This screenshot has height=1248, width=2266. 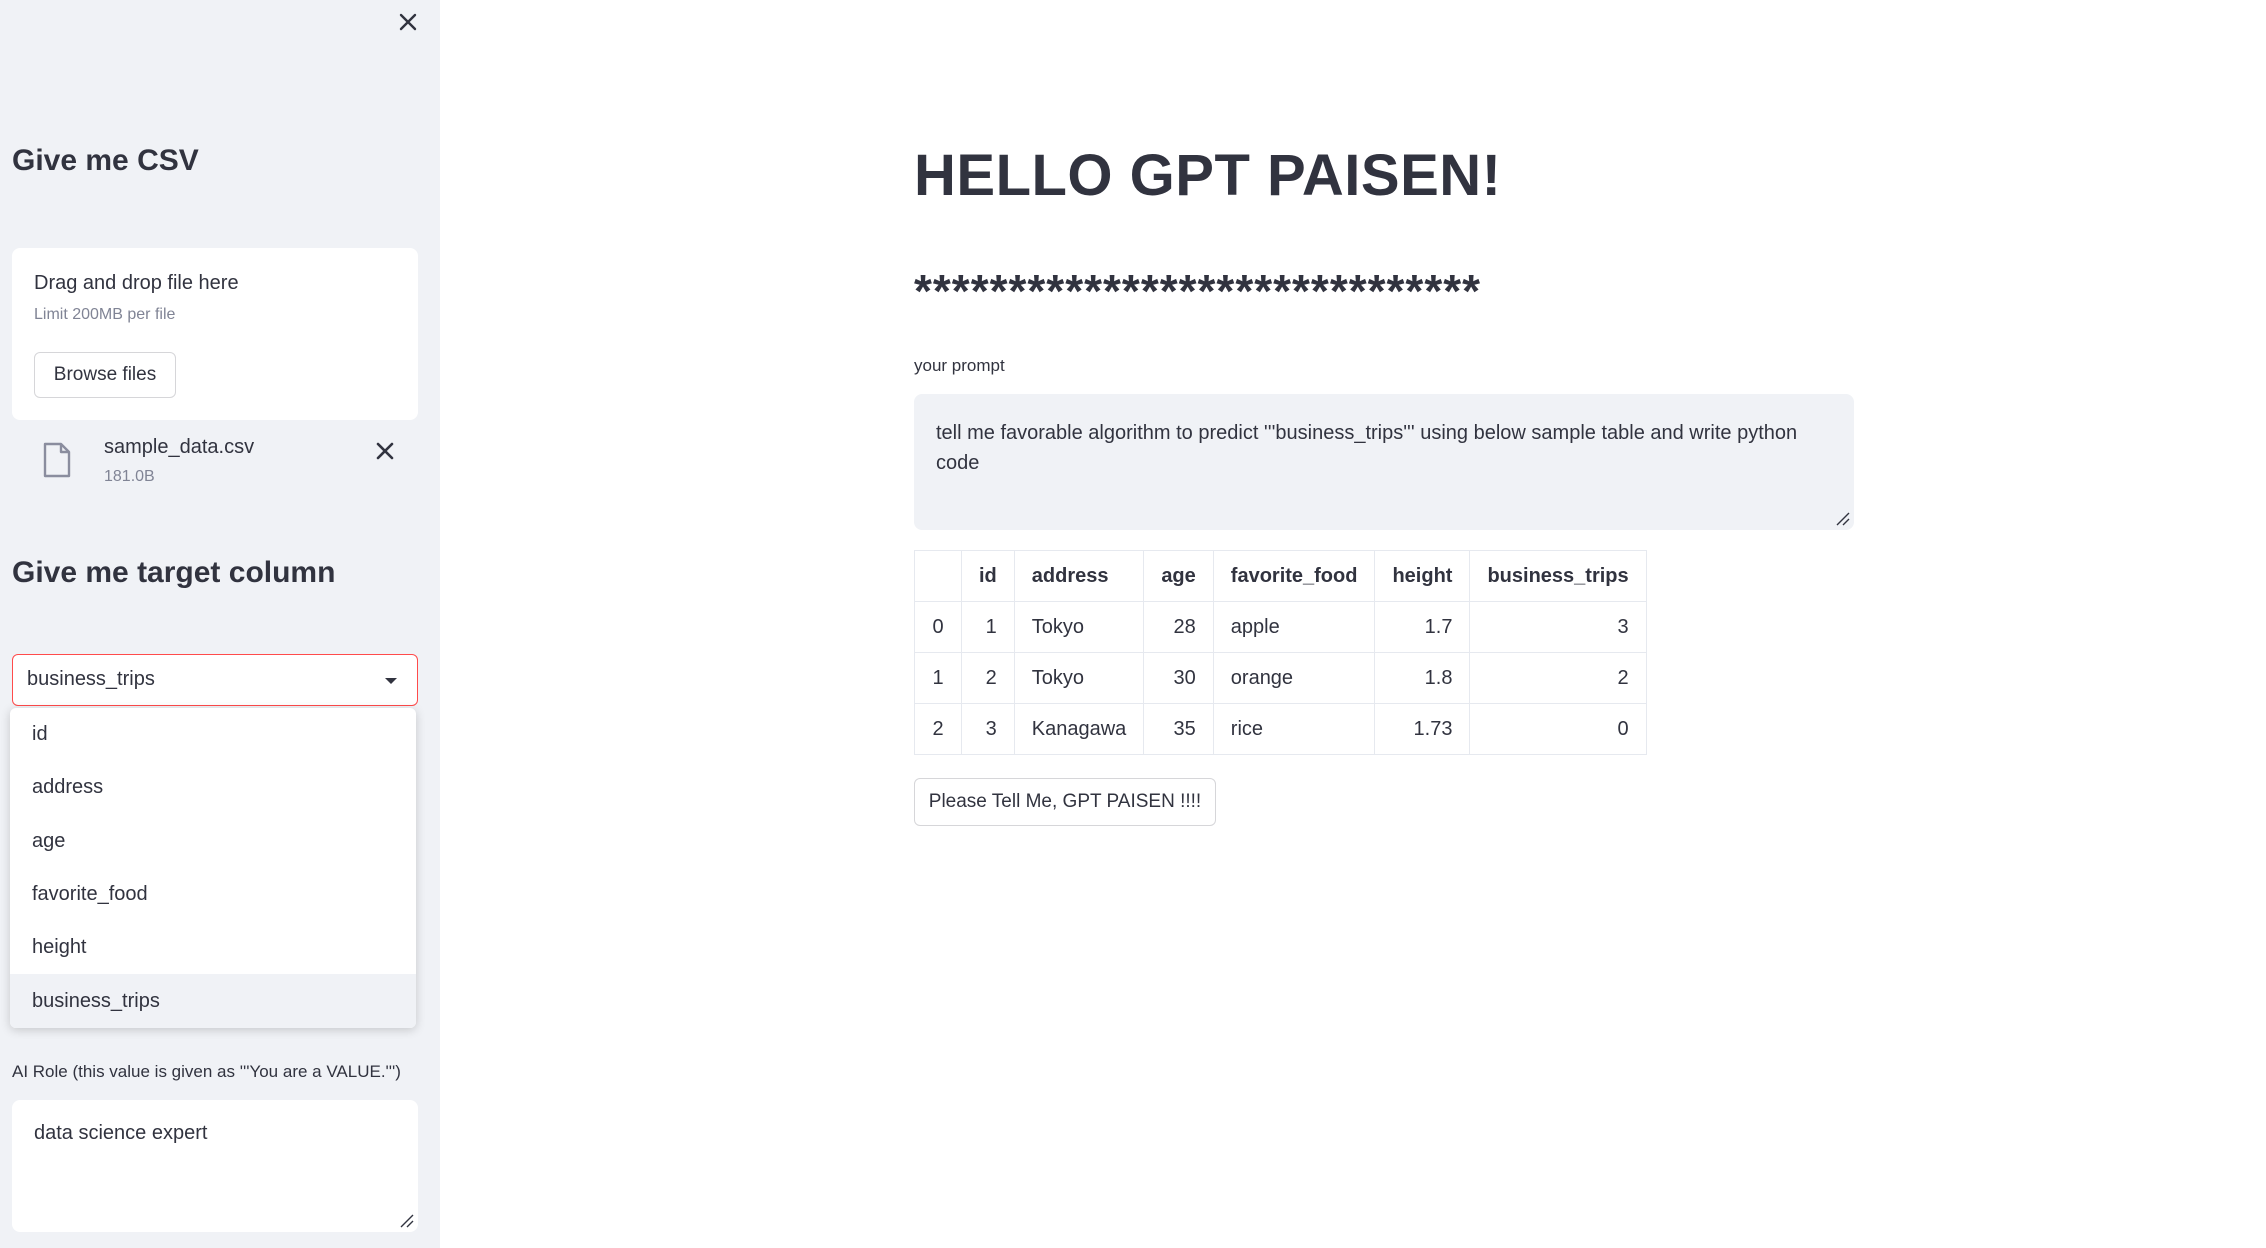 What do you see at coordinates (1294, 678) in the screenshot?
I see `table-cell: orange` at bounding box center [1294, 678].